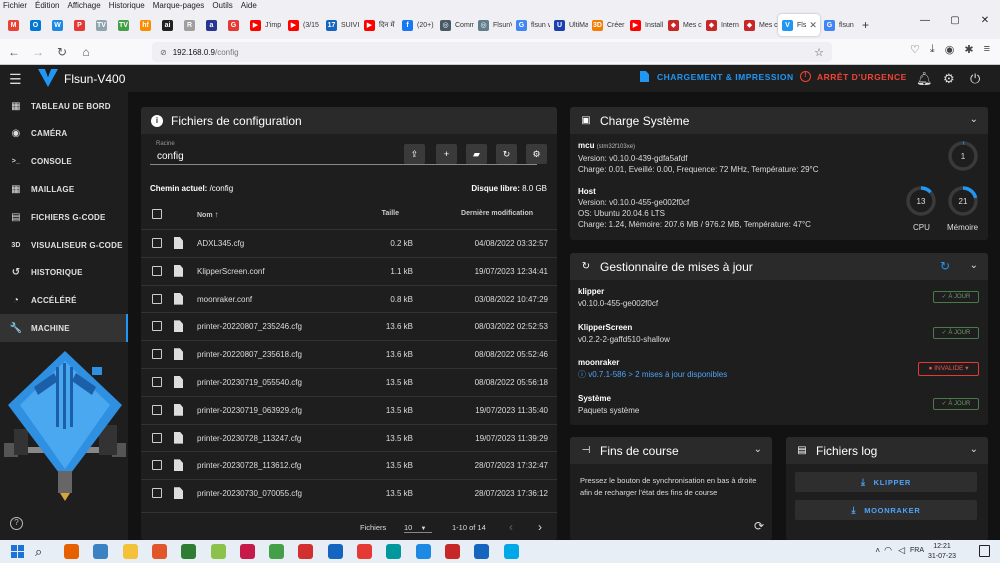 This screenshot has height=563, width=1000. Describe the element at coordinates (886, 482) in the screenshot. I see `download-klipper-log-button: ⤓ KLIPPER` at that location.